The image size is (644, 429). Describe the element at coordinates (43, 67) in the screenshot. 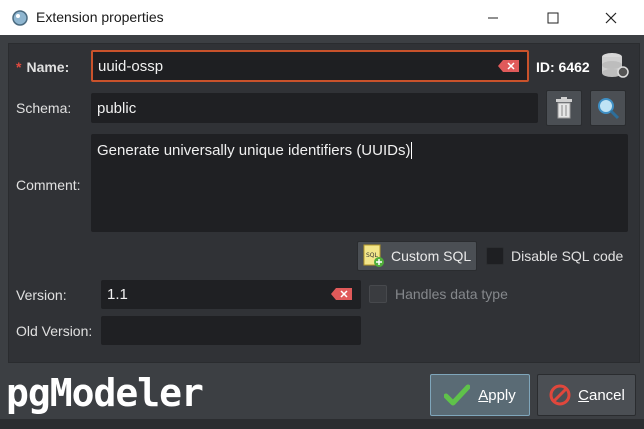

I see `name-label: * Name:` at that location.